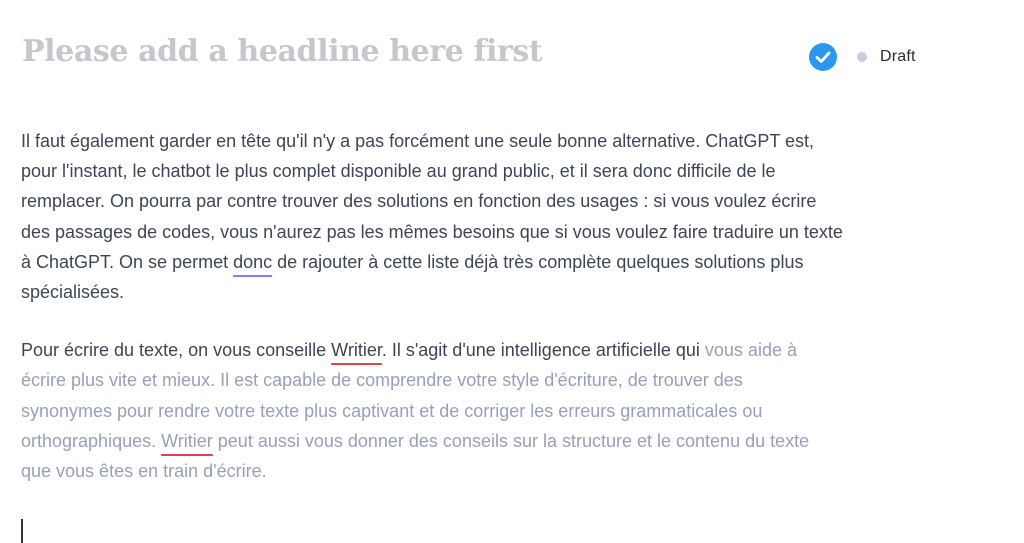 The width and height of the screenshot is (1024, 543). I want to click on draft-status-dot, so click(862, 57).